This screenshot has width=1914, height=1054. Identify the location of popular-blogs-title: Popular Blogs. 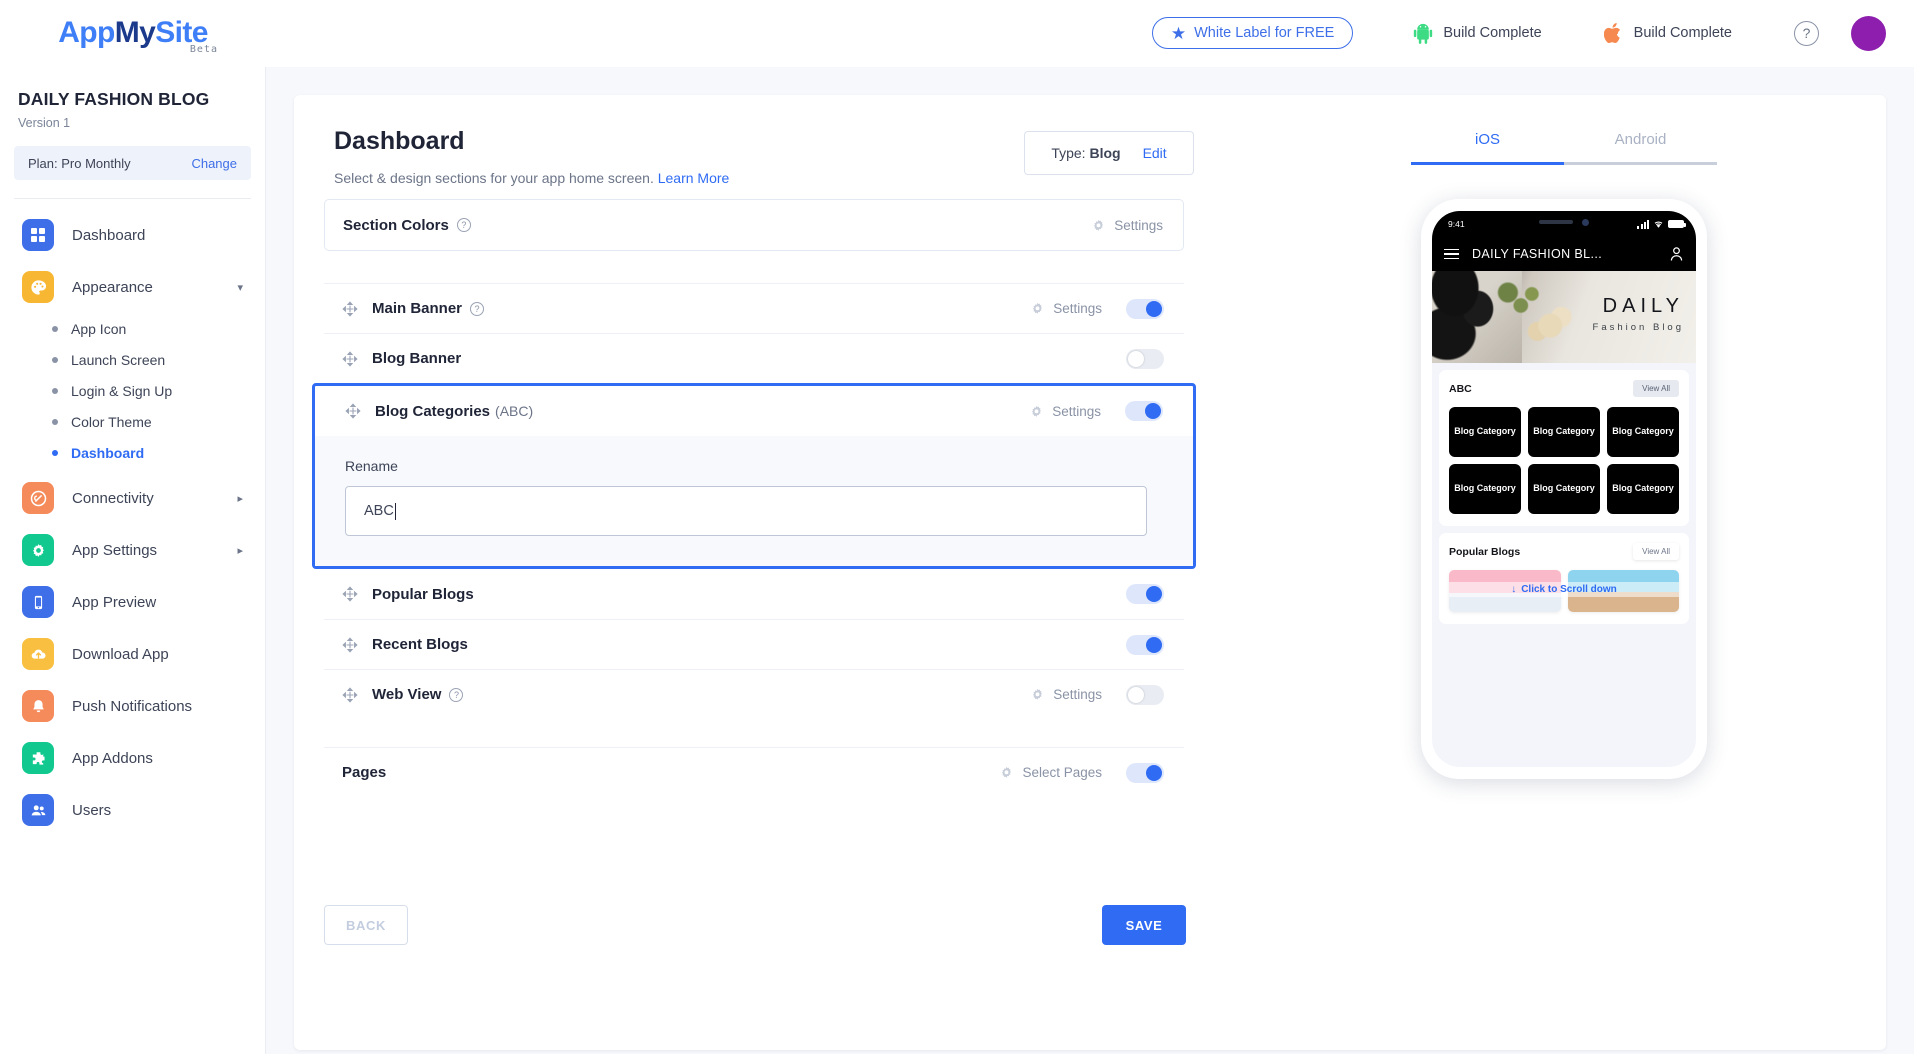
(1485, 551).